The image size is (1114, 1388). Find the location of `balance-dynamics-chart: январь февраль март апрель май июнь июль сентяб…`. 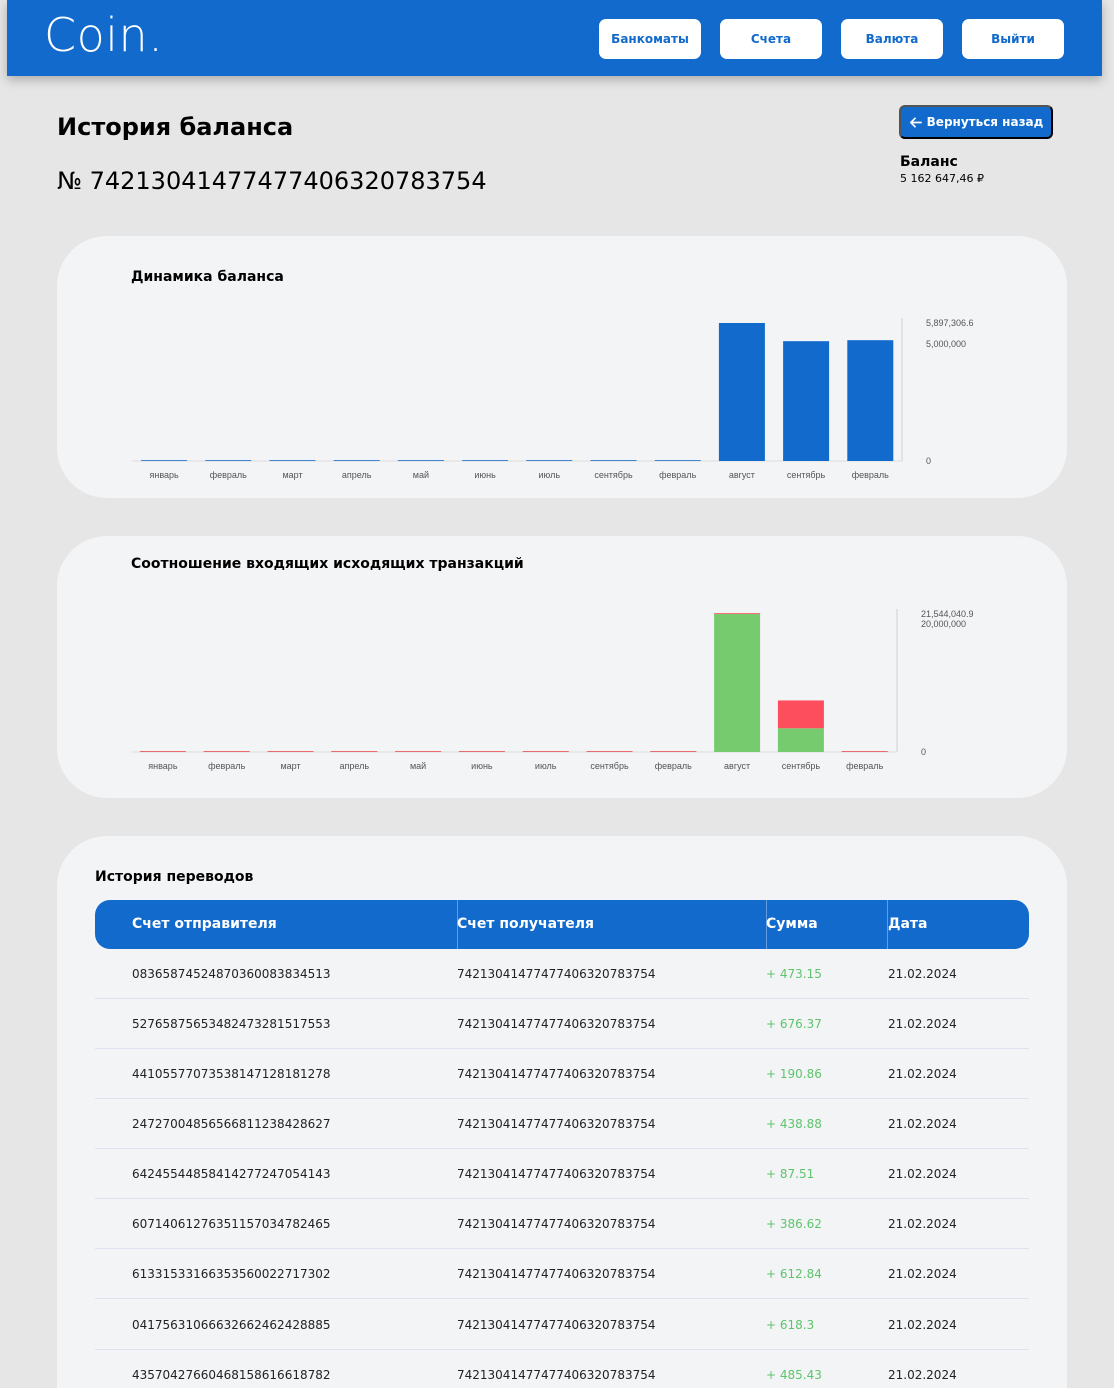

balance-dynamics-chart: январь февраль март апрель май июнь июль сентяб… is located at coordinates (553, 399).